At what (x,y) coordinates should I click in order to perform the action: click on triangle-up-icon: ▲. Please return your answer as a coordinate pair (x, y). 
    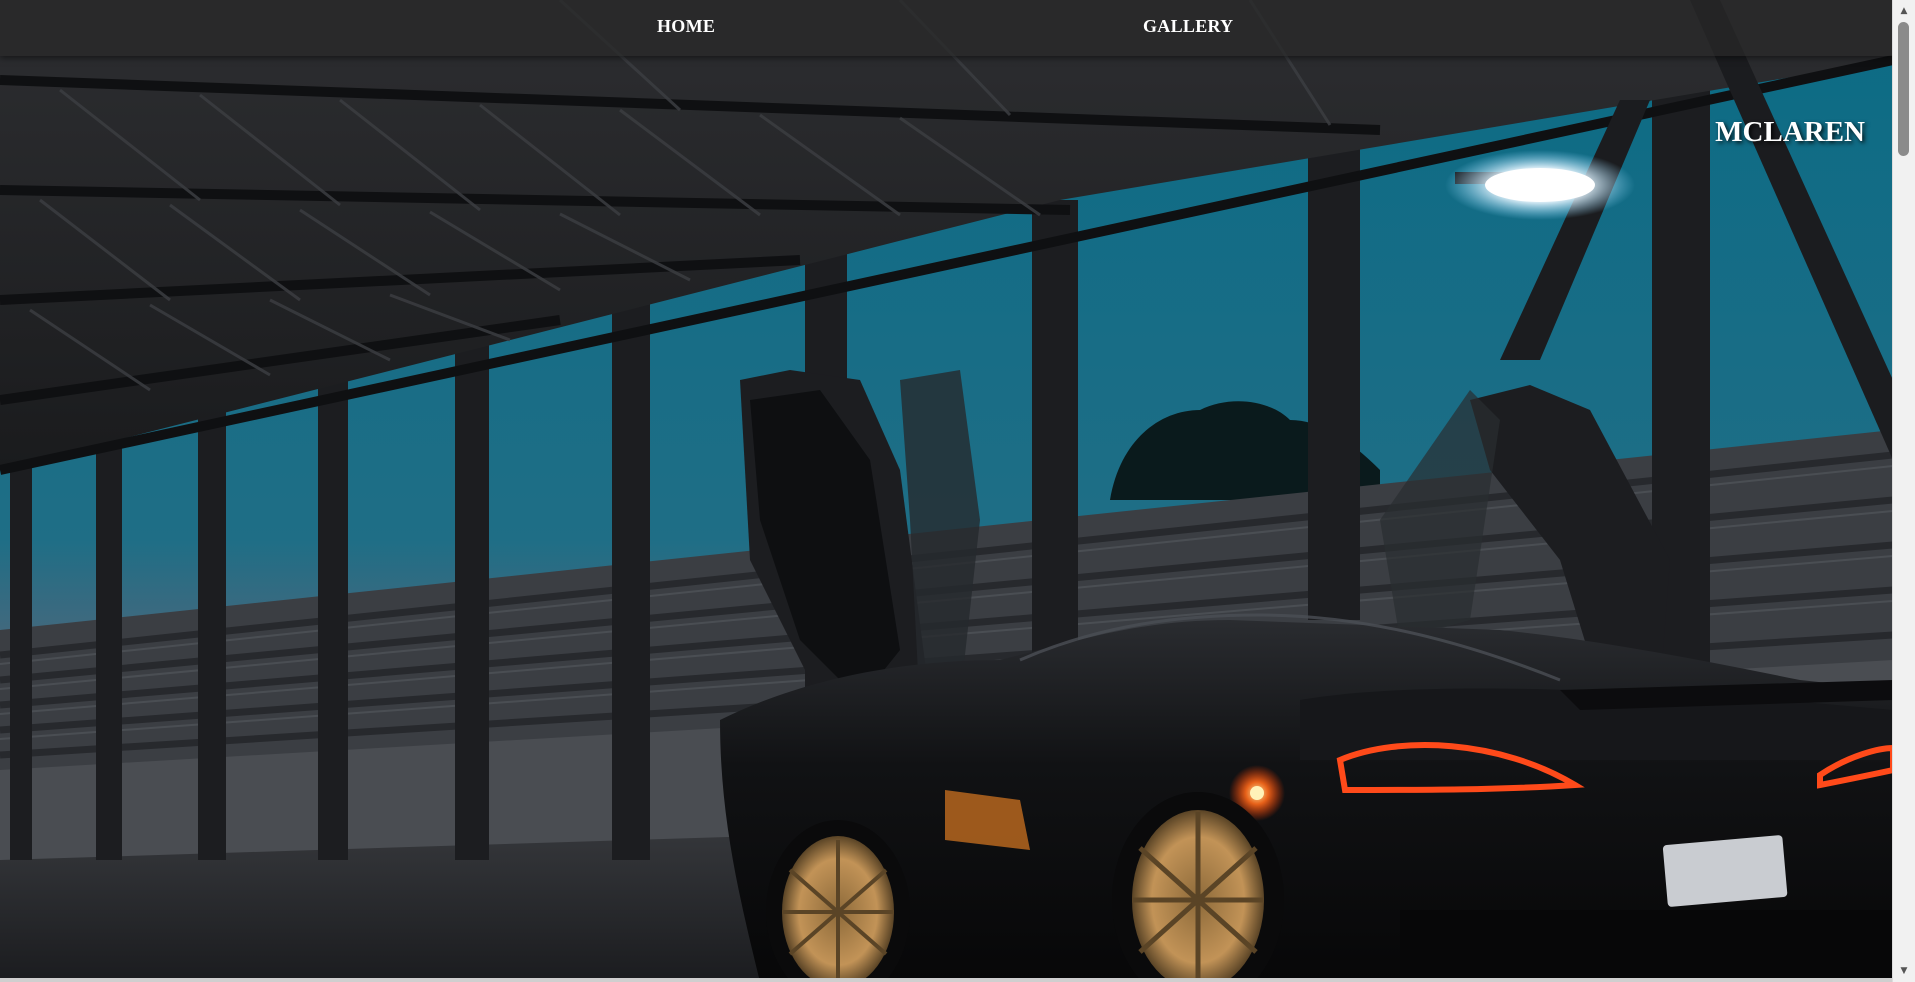
    Looking at the image, I should click on (1904, 11).